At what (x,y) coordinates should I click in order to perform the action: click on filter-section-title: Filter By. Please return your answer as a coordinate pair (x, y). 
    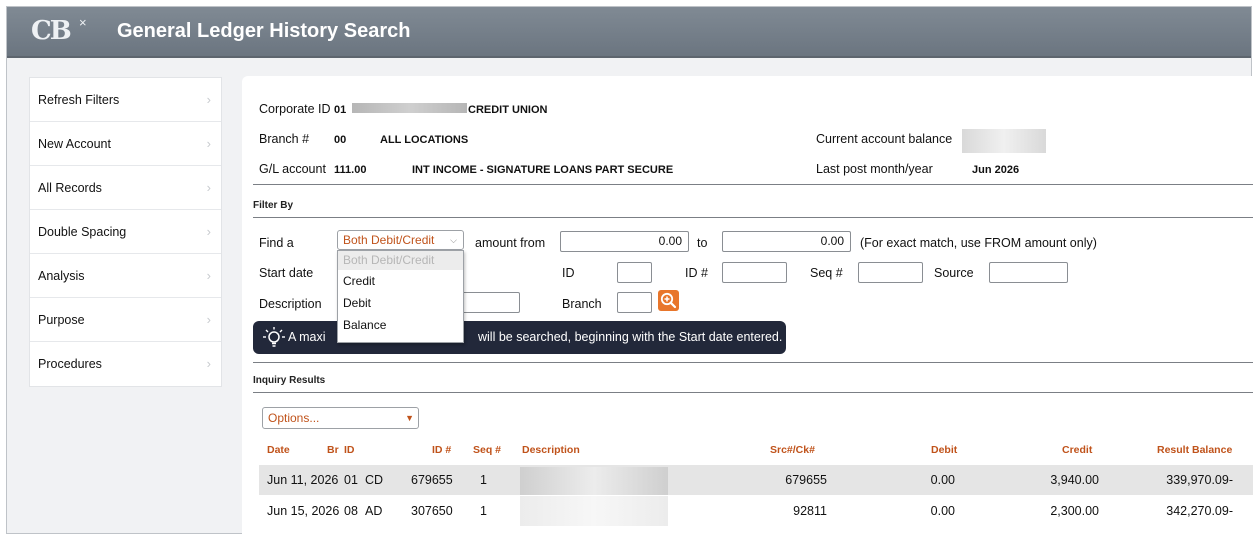
    Looking at the image, I should click on (273, 205).